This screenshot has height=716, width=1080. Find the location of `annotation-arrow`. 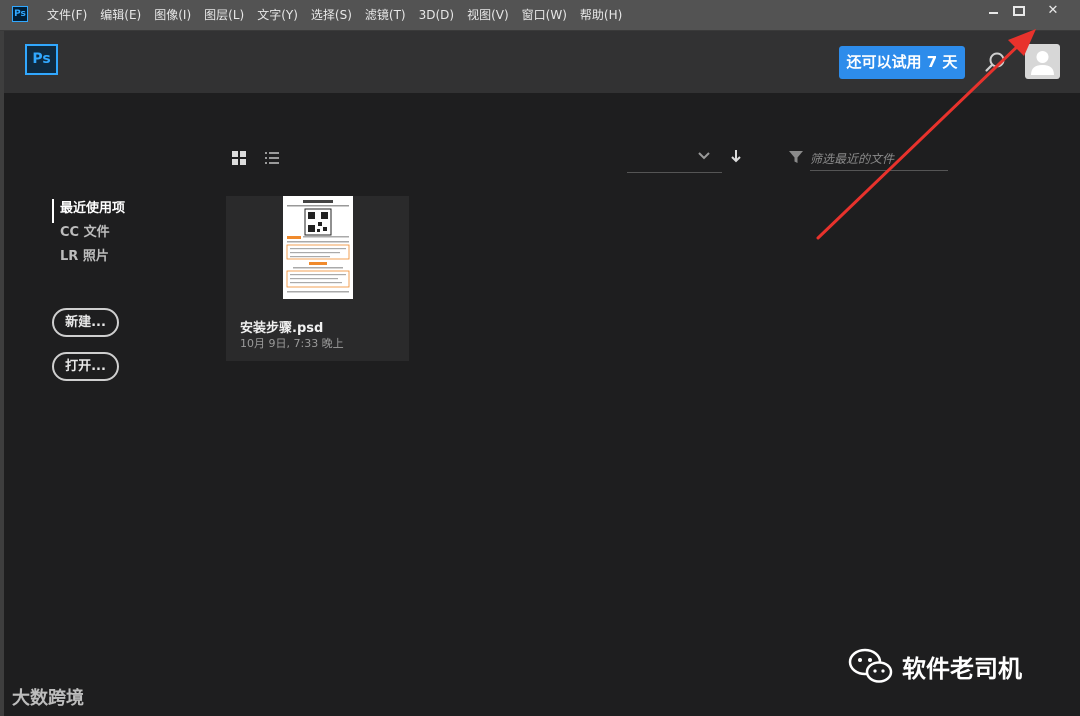

annotation-arrow is located at coordinates (926, 134).